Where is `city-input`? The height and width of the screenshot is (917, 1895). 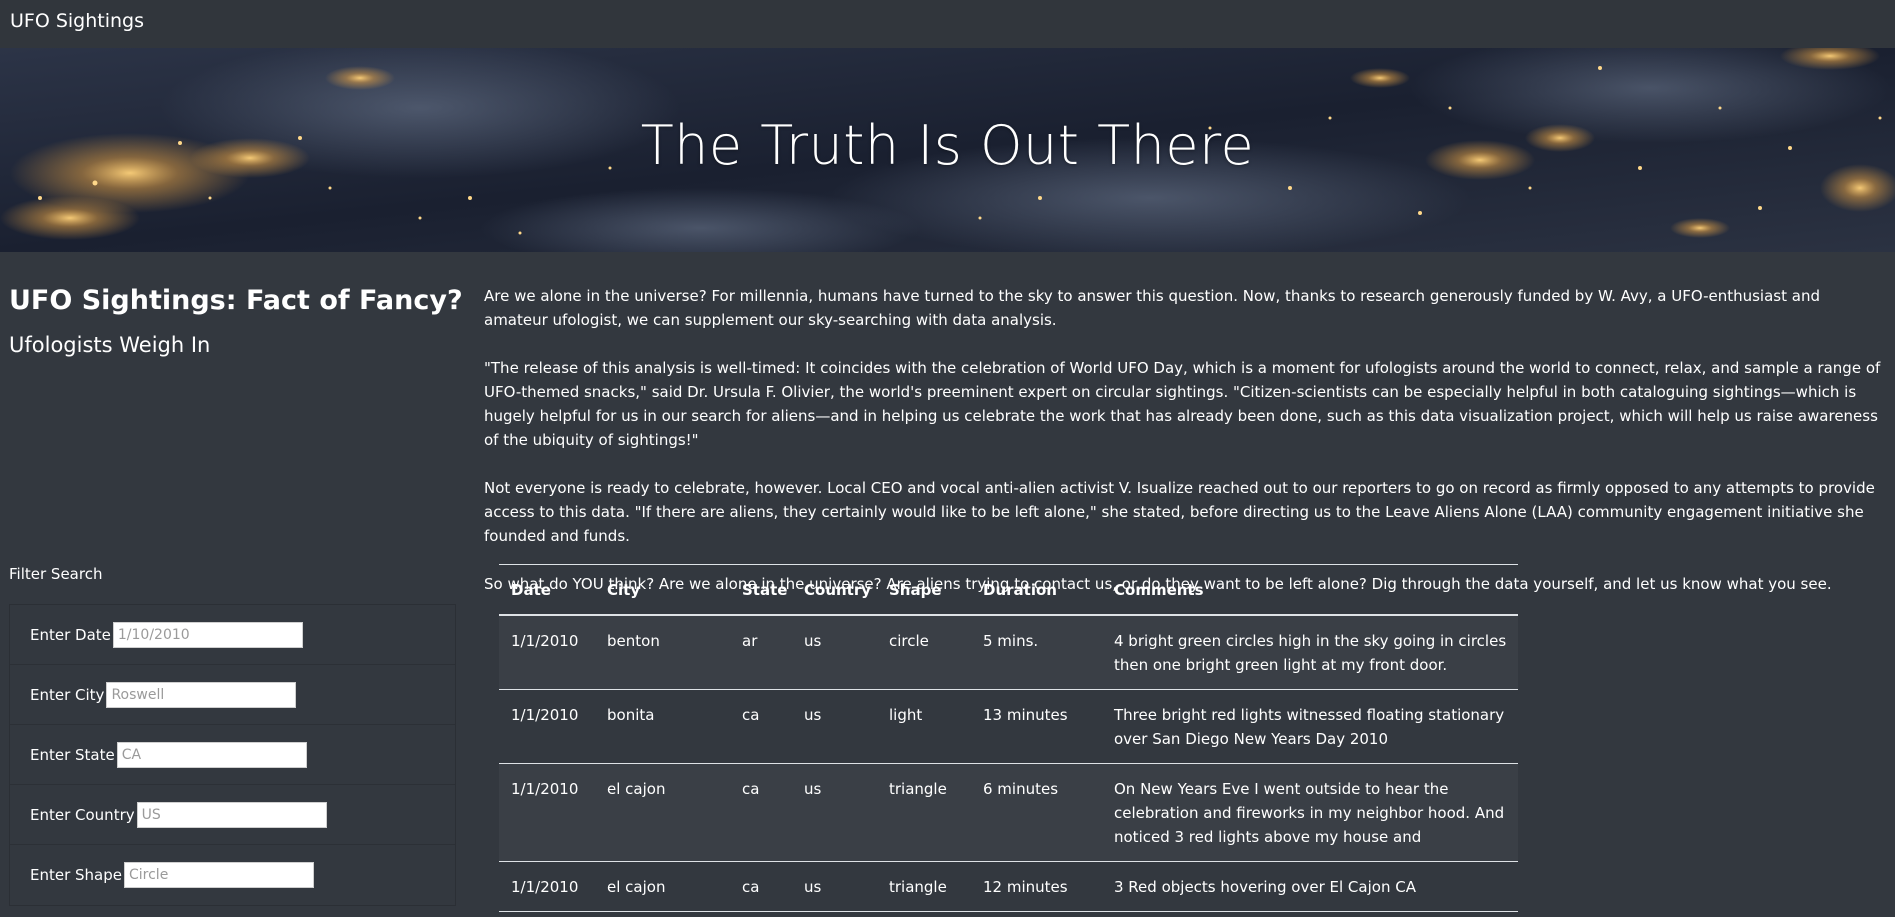
city-input is located at coordinates (201, 694).